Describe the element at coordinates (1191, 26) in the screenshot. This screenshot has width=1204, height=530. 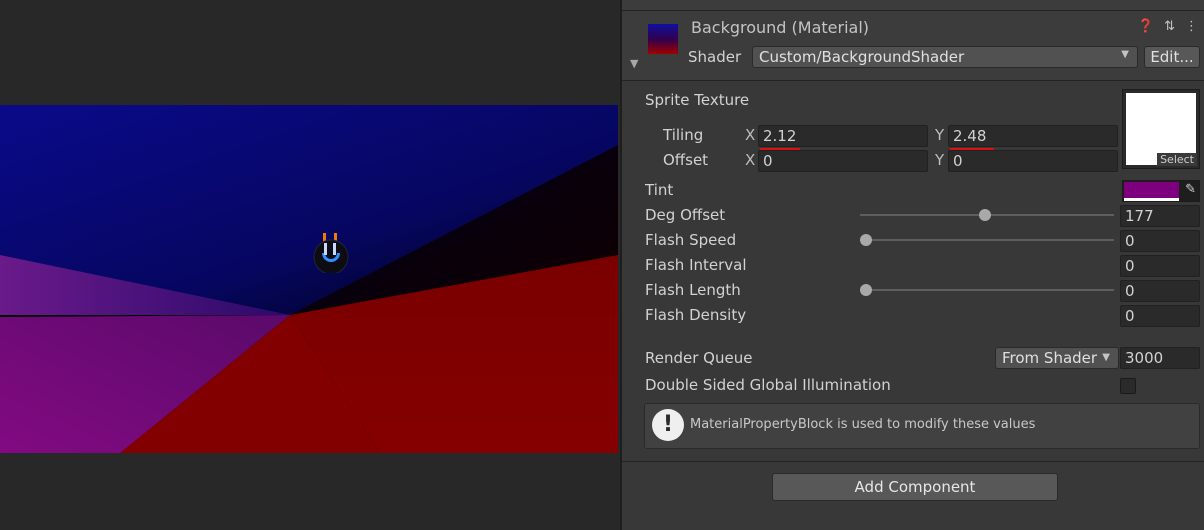
I see `more-icon: ⋮` at that location.